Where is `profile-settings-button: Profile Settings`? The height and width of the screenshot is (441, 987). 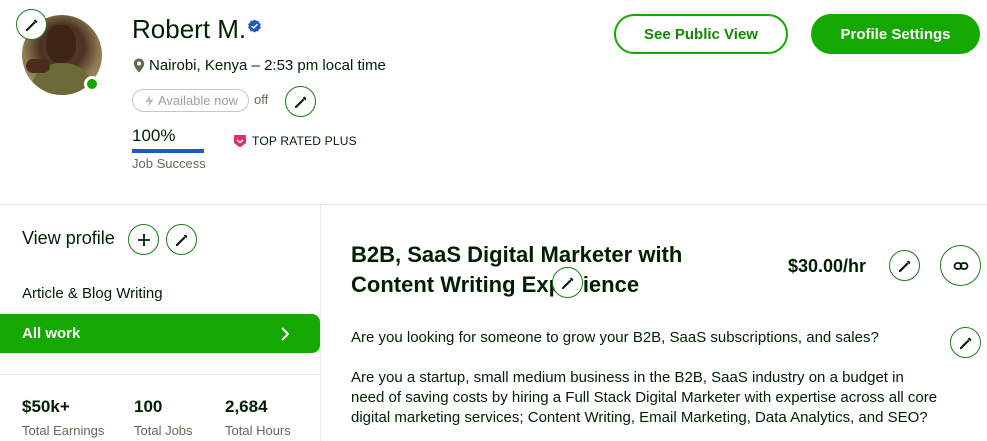
profile-settings-button: Profile Settings is located at coordinates (895, 34).